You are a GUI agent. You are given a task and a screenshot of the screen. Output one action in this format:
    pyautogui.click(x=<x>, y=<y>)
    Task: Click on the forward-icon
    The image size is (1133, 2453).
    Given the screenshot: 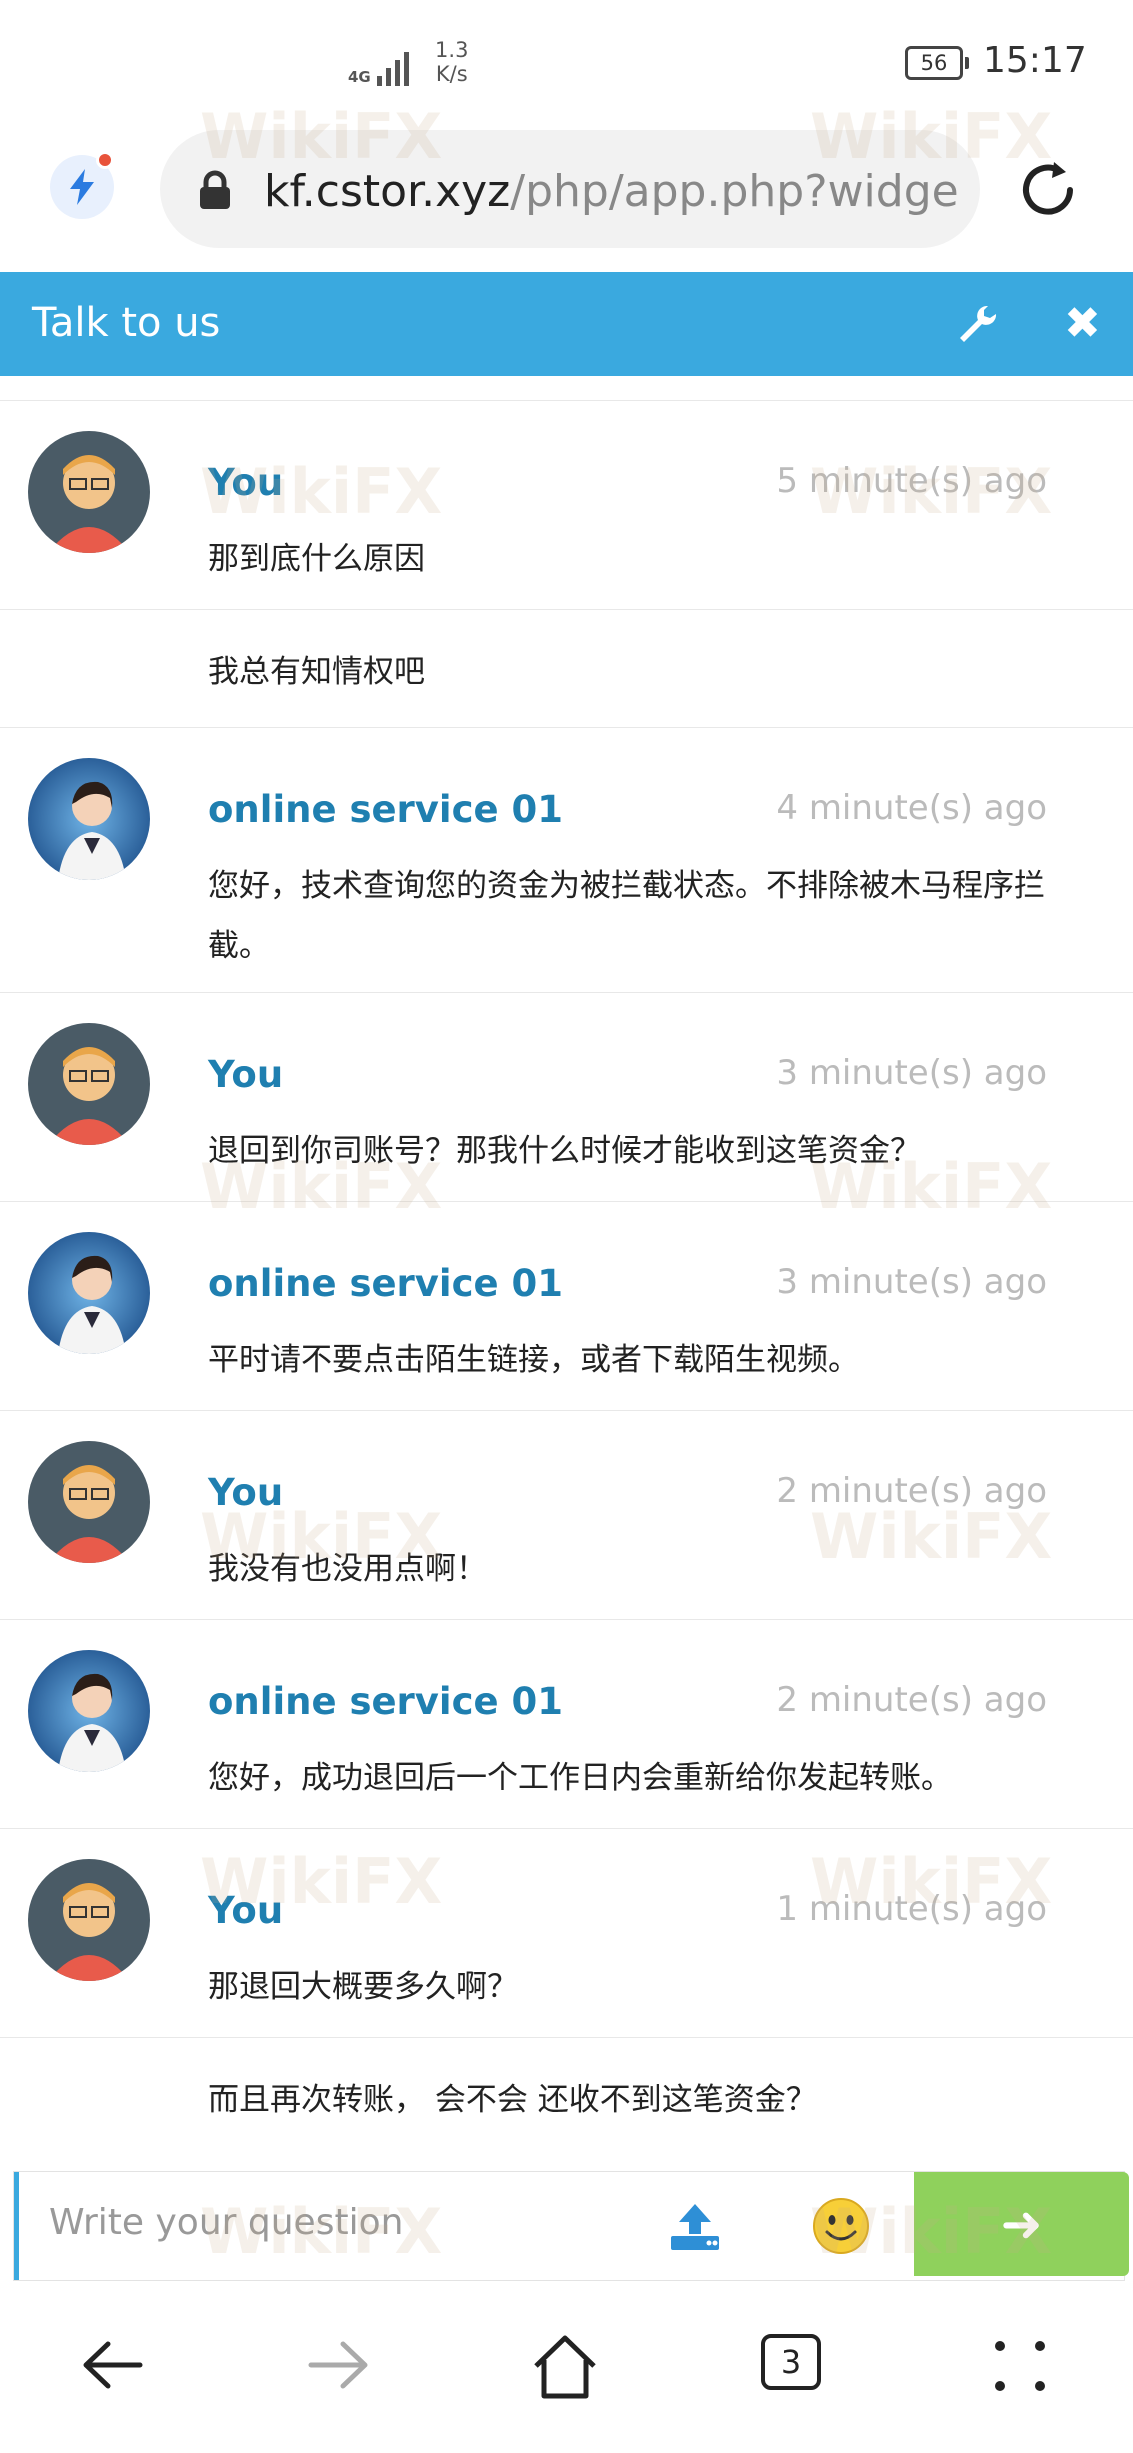 What is the action you would take?
    pyautogui.click(x=338, y=2367)
    